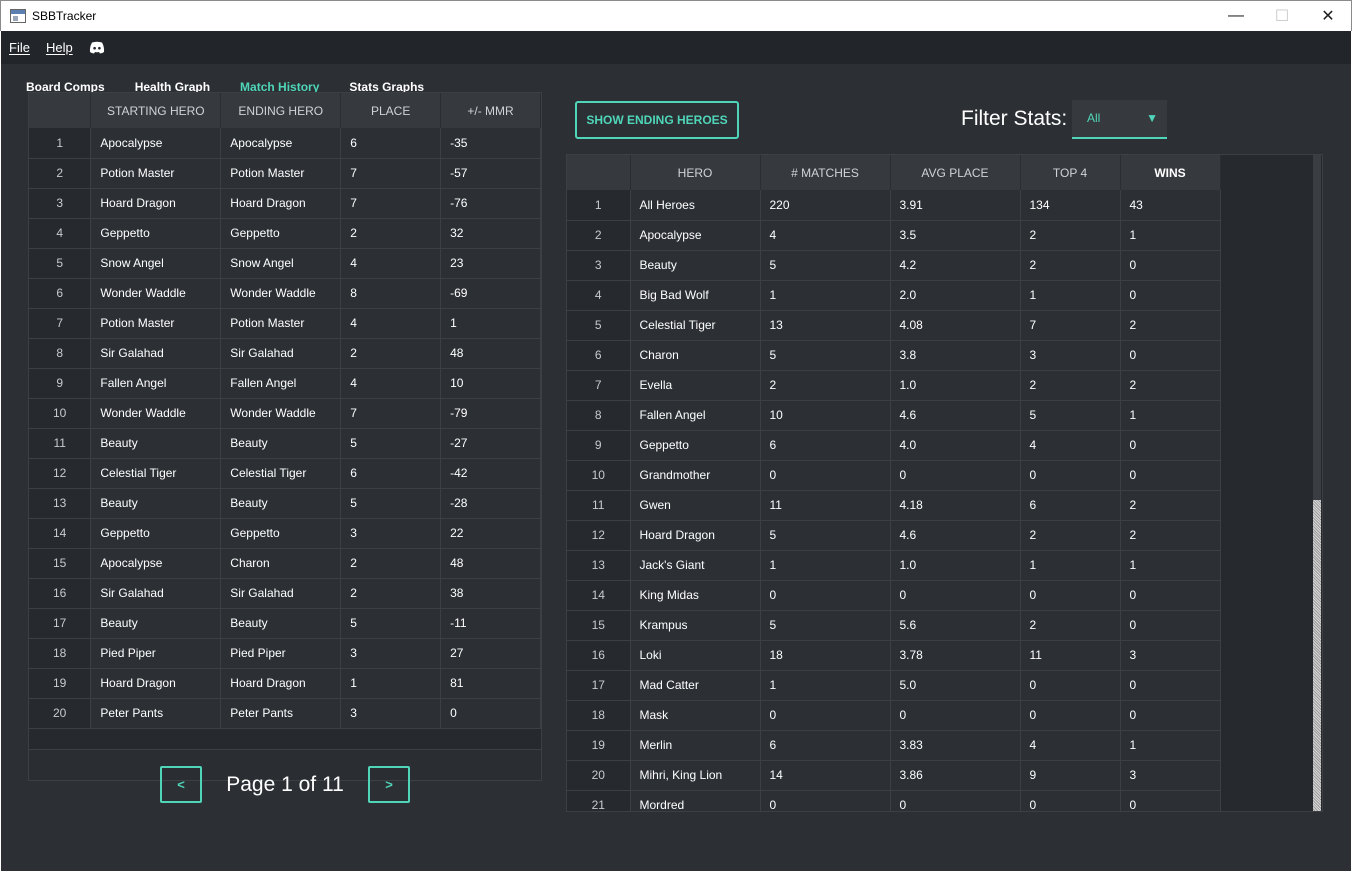  What do you see at coordinates (156, 323) in the screenshot?
I see `table-cell: Potion Master` at bounding box center [156, 323].